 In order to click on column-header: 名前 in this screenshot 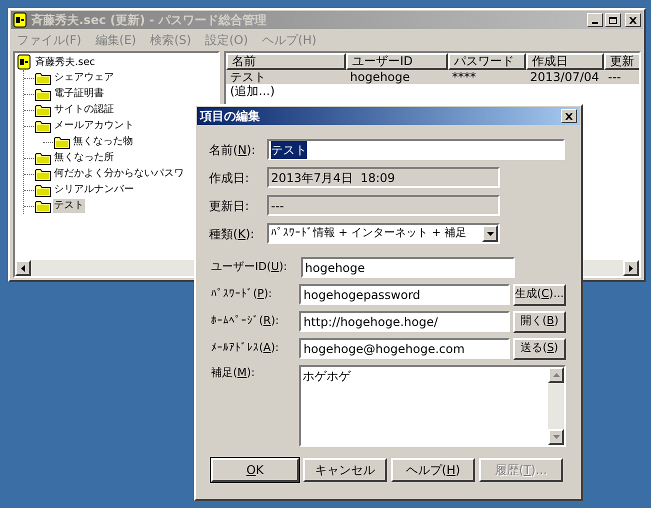, I will do `click(286, 61)`.